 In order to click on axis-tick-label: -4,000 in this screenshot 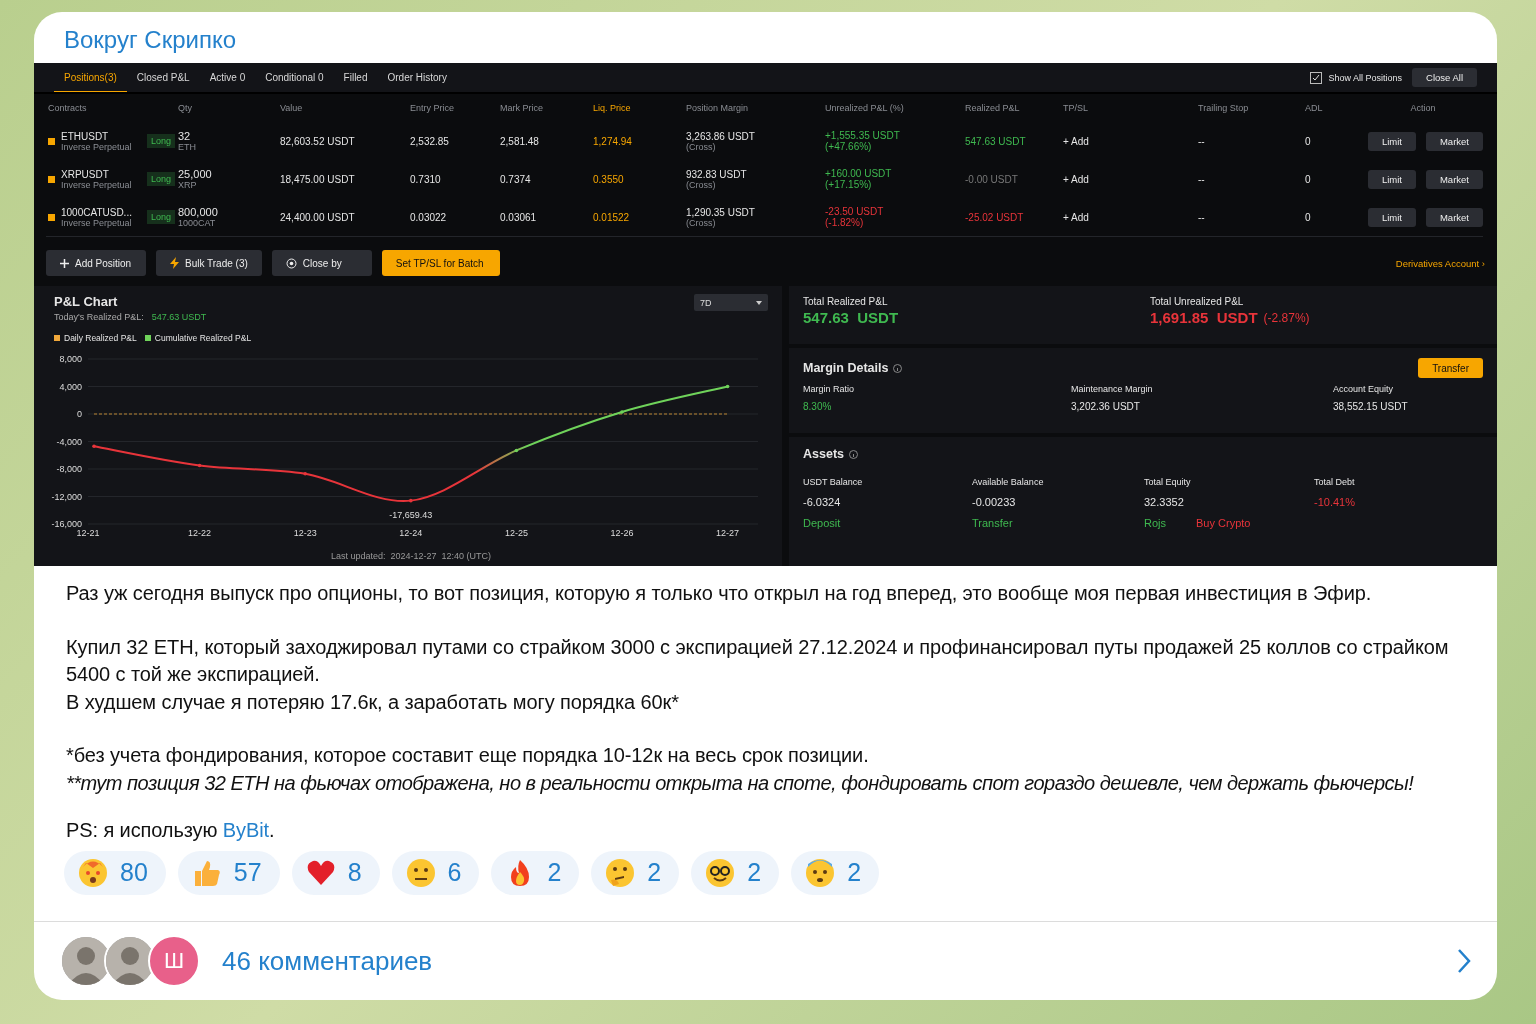, I will do `click(69, 441)`.